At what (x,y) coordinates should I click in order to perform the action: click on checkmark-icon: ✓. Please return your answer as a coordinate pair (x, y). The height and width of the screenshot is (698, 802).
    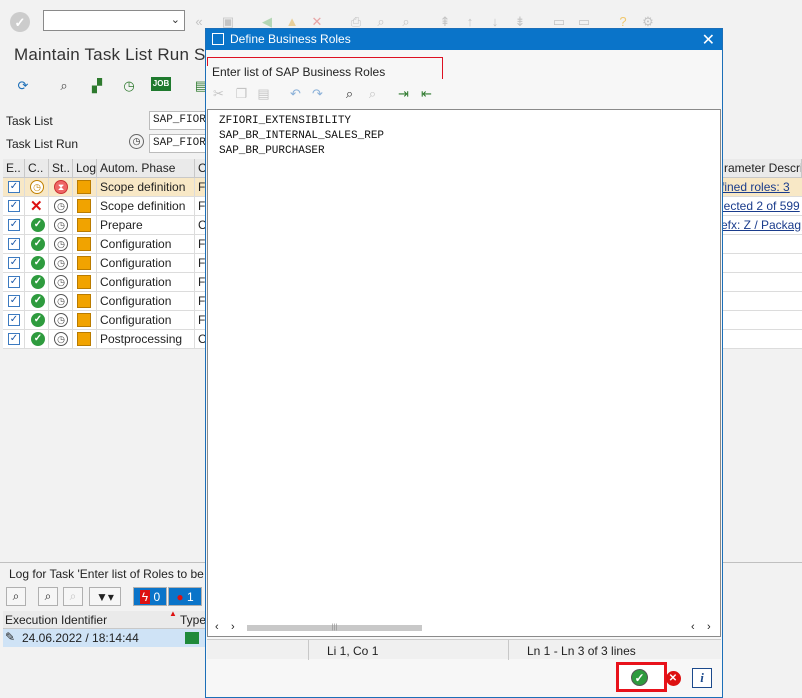
    Looking at the image, I should click on (38, 320).